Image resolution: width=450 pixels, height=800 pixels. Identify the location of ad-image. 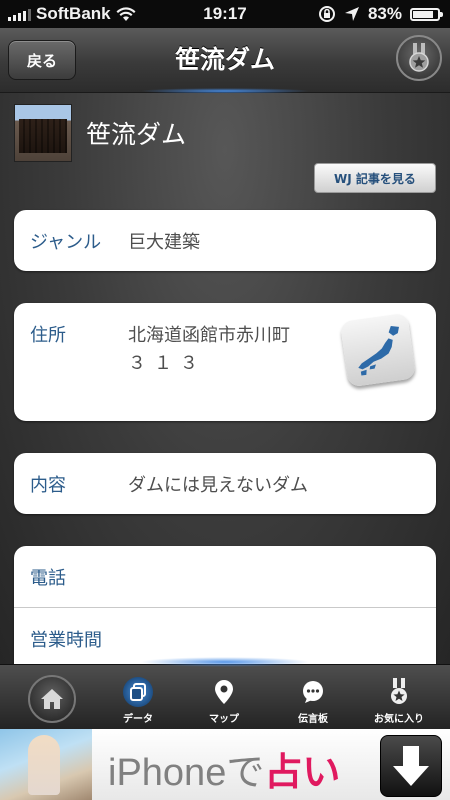
(46, 764).